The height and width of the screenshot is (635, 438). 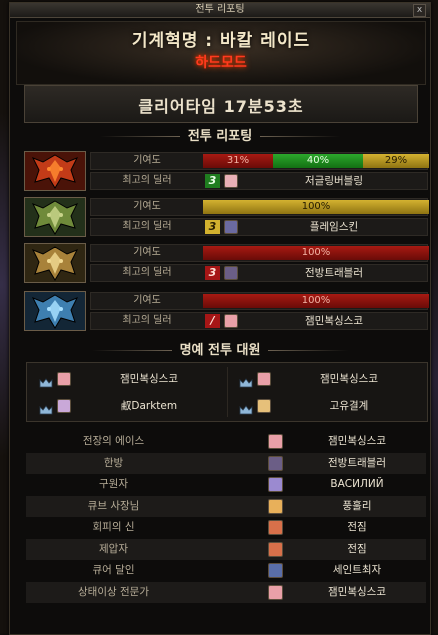 What do you see at coordinates (212, 321) in the screenshot?
I see `rank-badge: /` at bounding box center [212, 321].